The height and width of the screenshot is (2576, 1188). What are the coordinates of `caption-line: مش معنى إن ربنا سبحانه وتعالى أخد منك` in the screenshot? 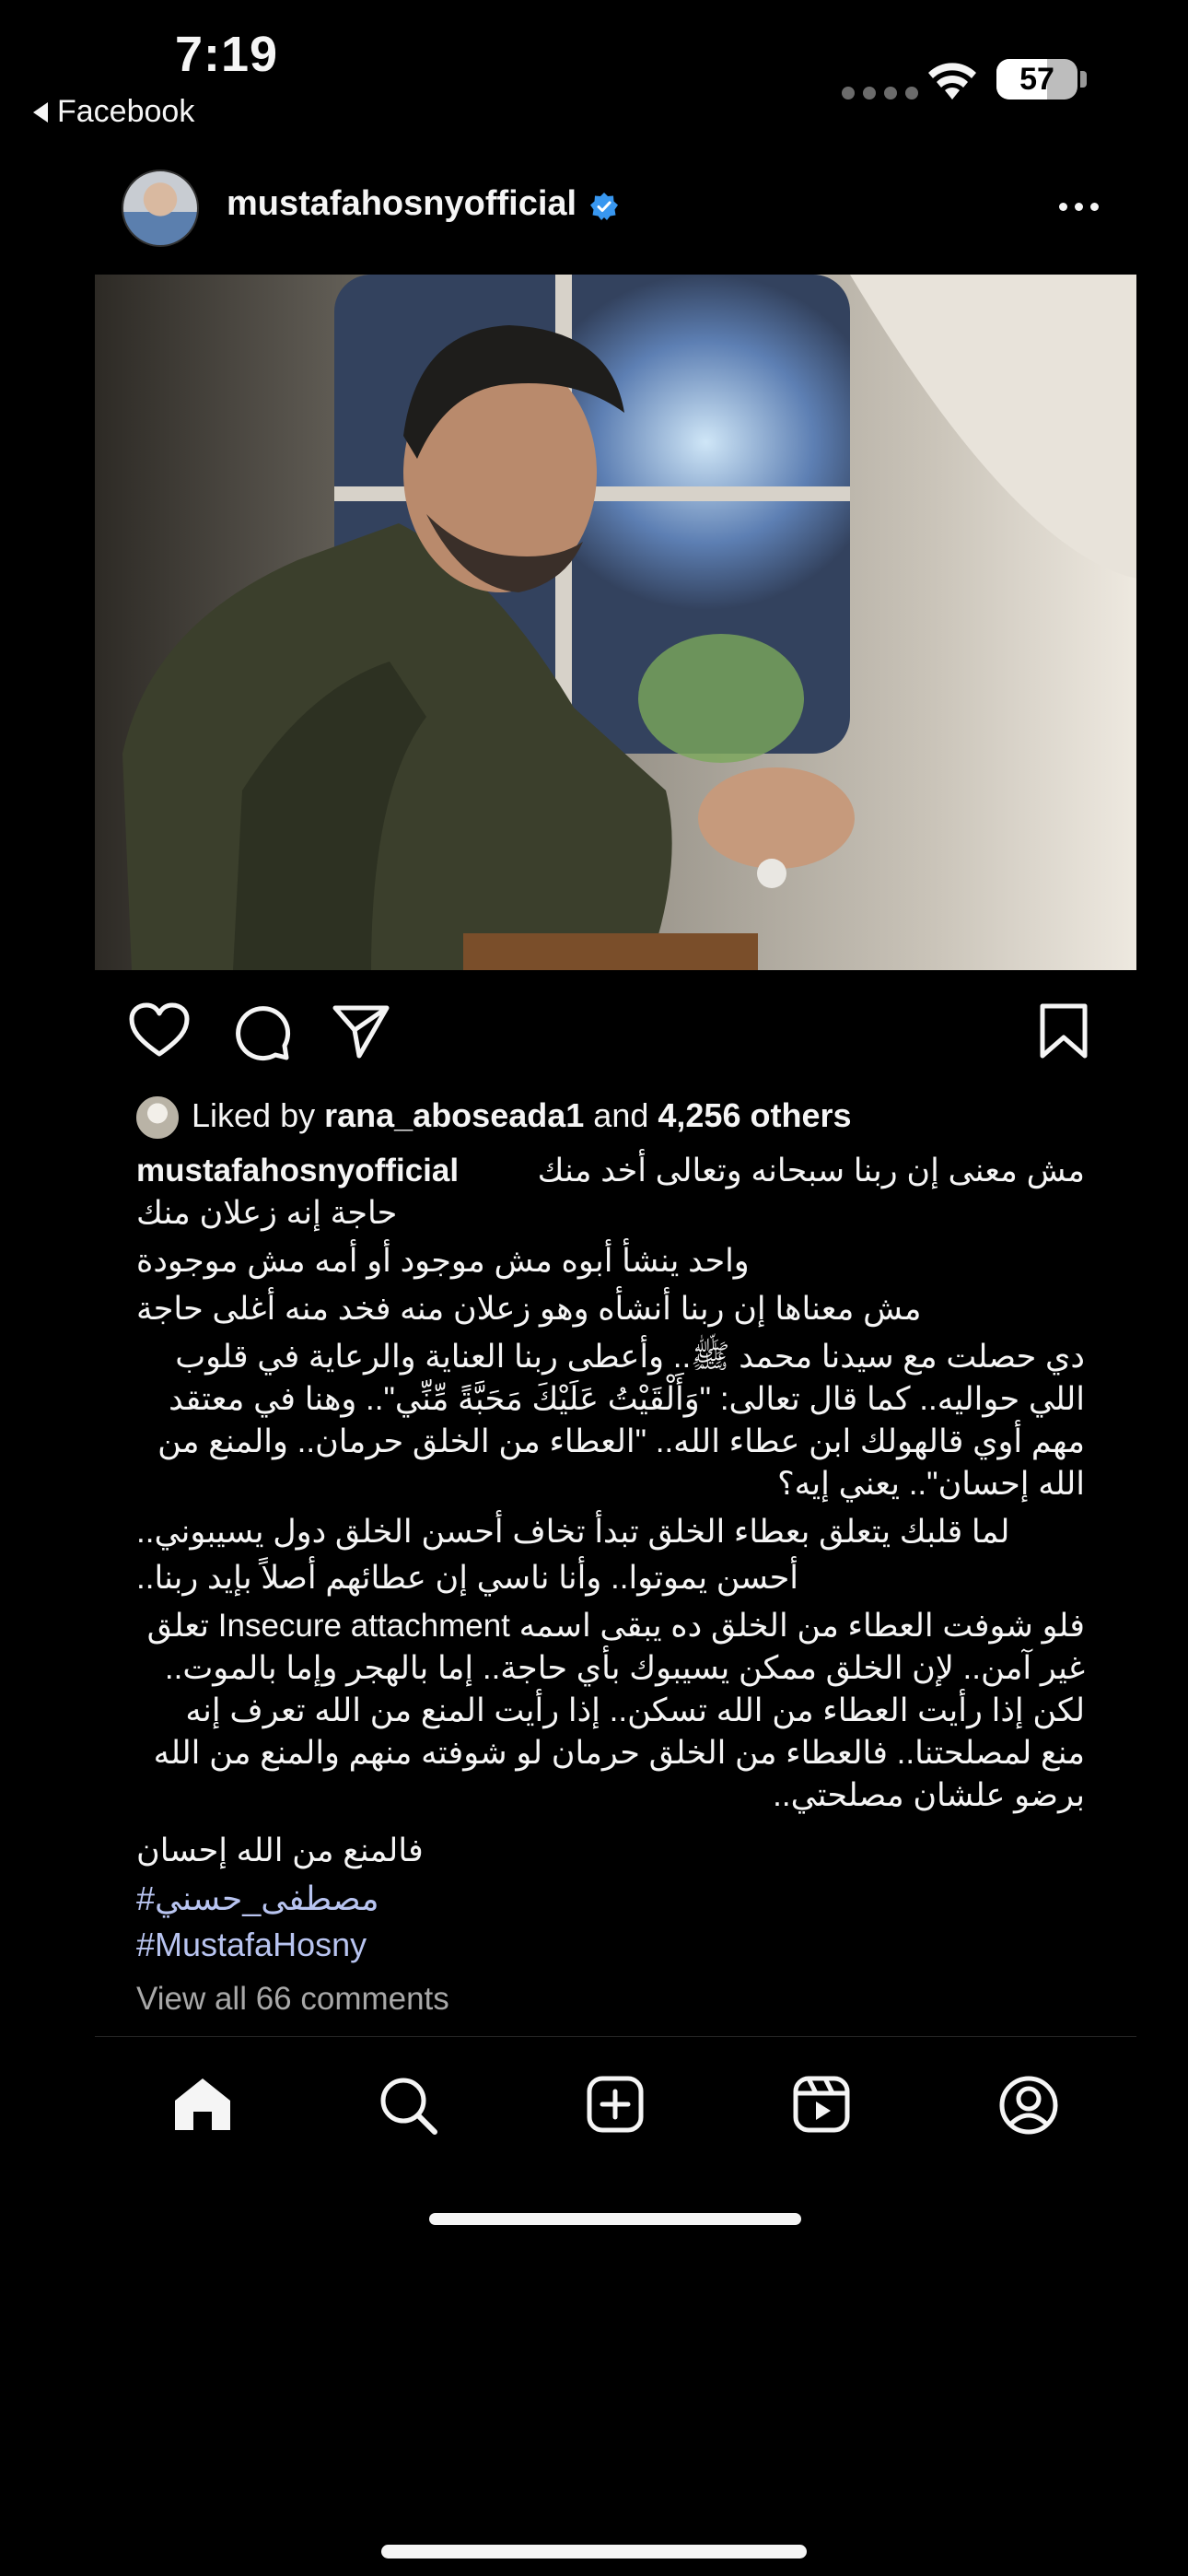 It's located at (811, 1170).